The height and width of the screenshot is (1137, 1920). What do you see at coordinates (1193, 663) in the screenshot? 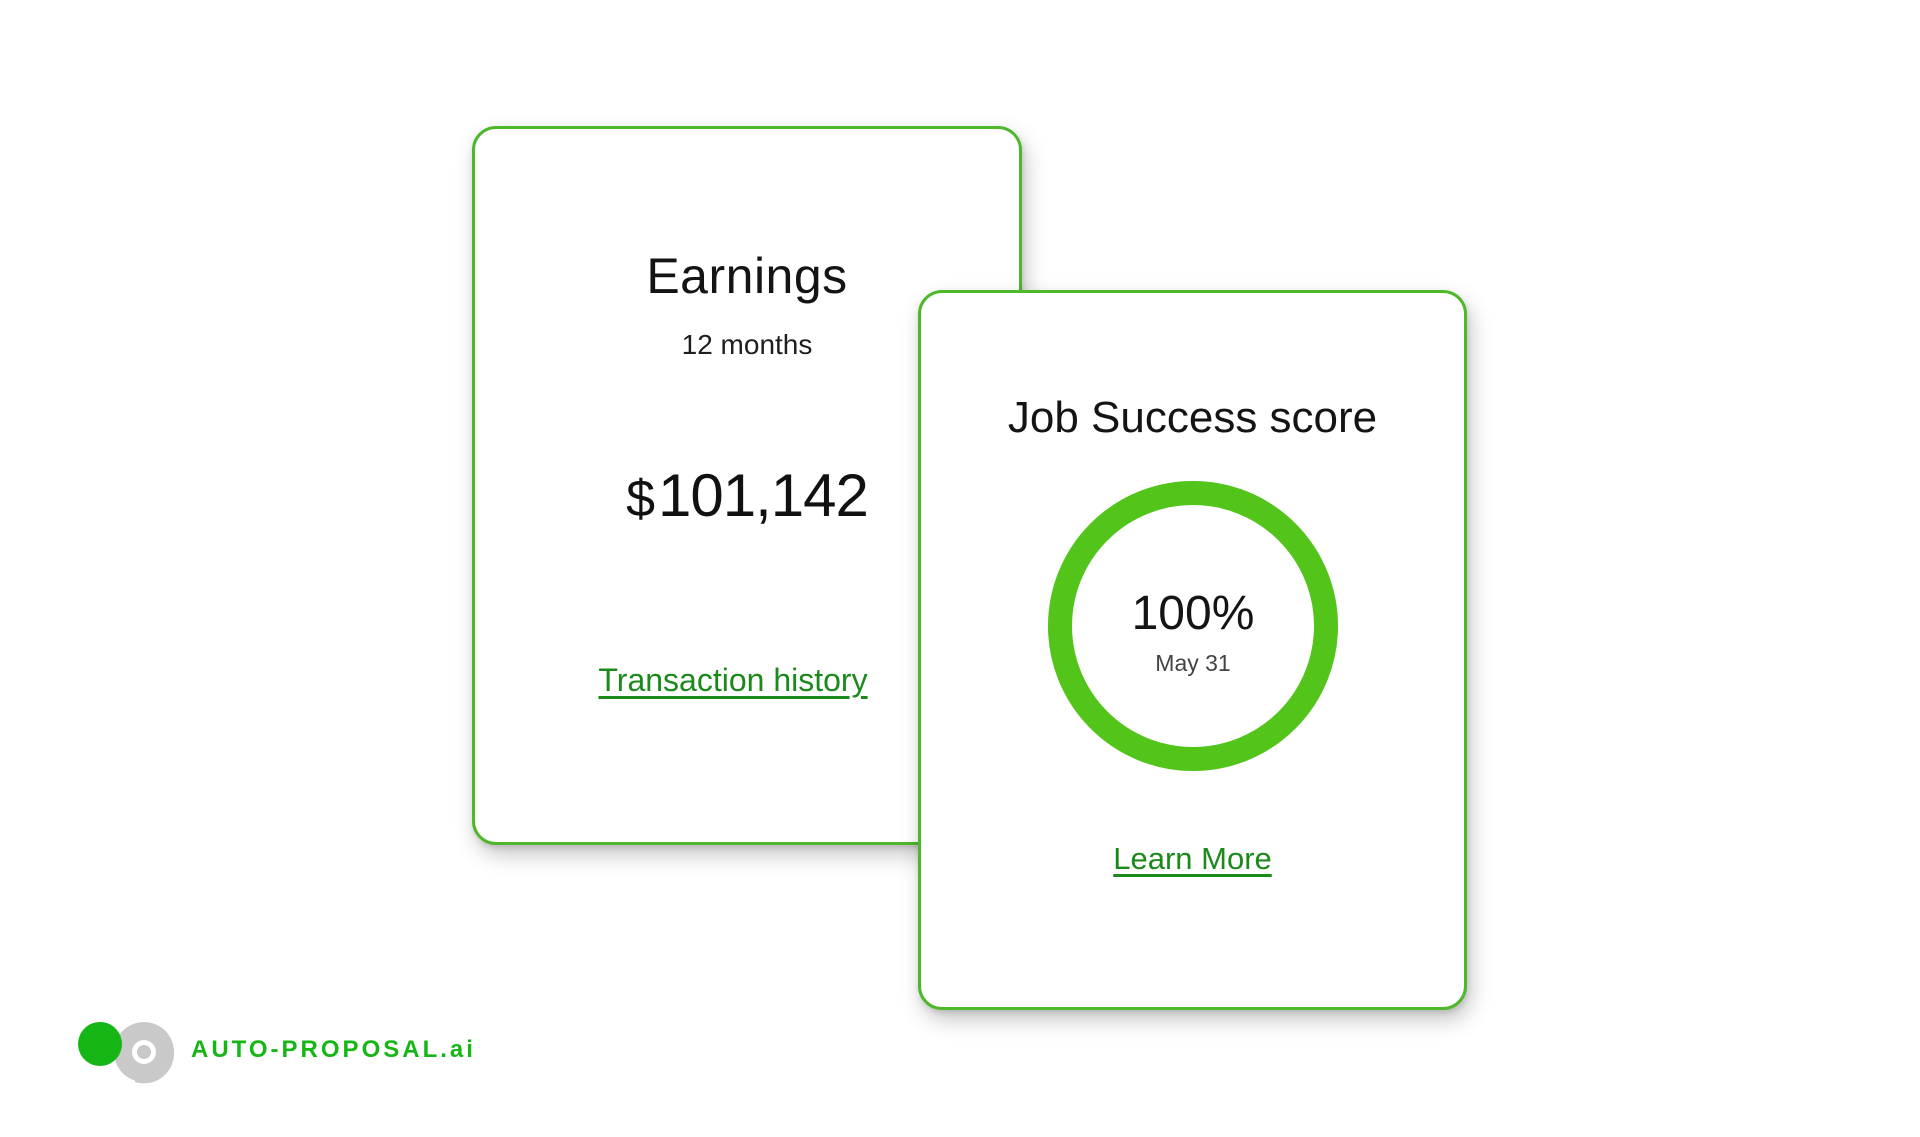
I see `score-date: May 31` at bounding box center [1193, 663].